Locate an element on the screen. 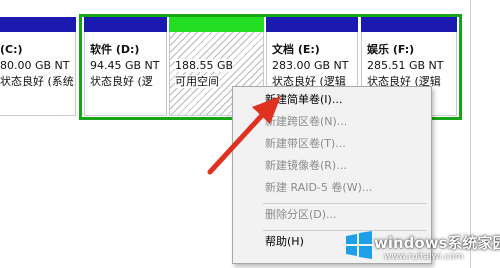  partition-size: 94.45 GB NT is located at coordinates (125, 65).